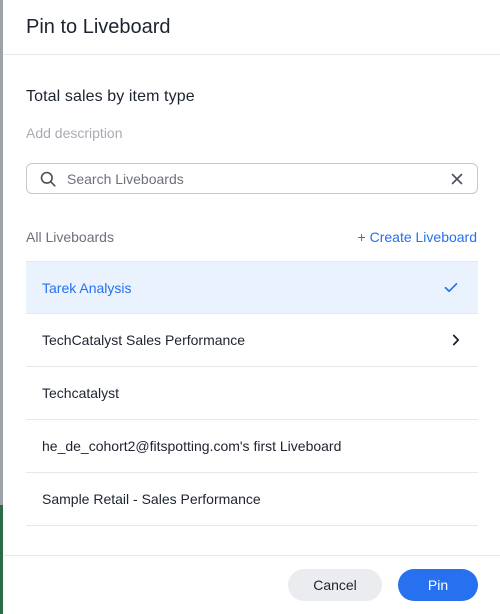  What do you see at coordinates (252, 133) in the screenshot?
I see `description-field: Add description` at bounding box center [252, 133].